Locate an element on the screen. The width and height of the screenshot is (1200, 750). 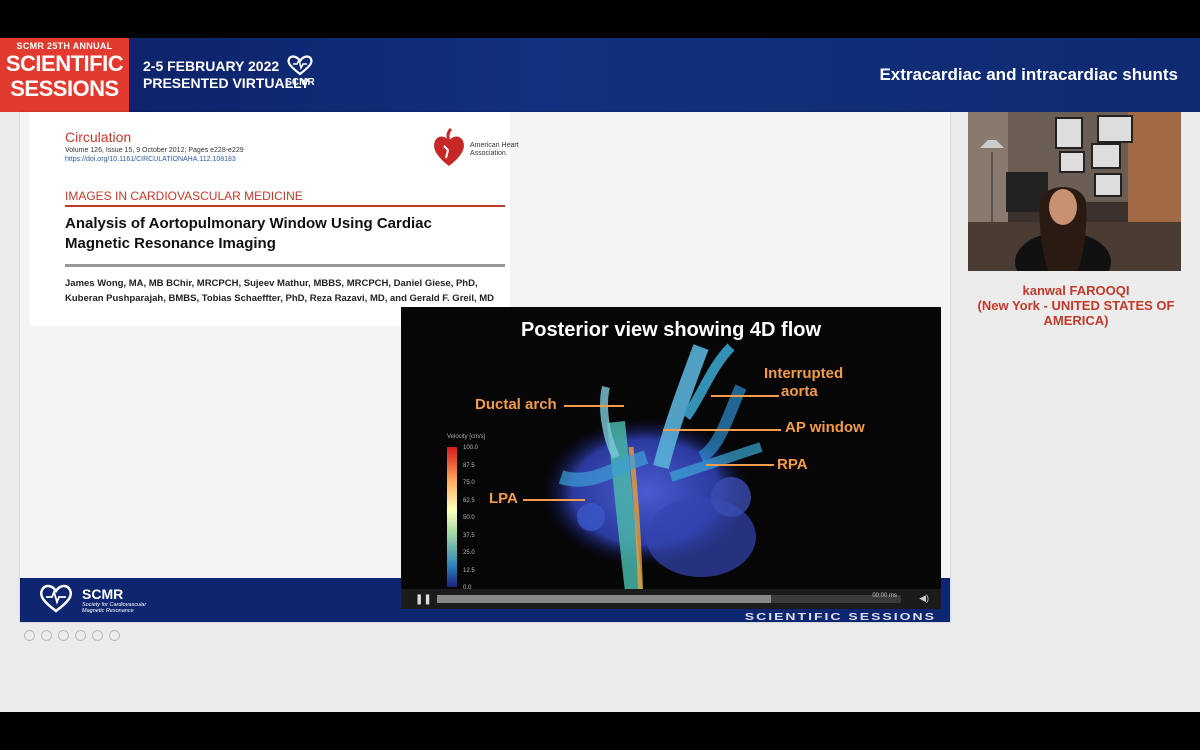
video-progress-track is located at coordinates (669, 599).